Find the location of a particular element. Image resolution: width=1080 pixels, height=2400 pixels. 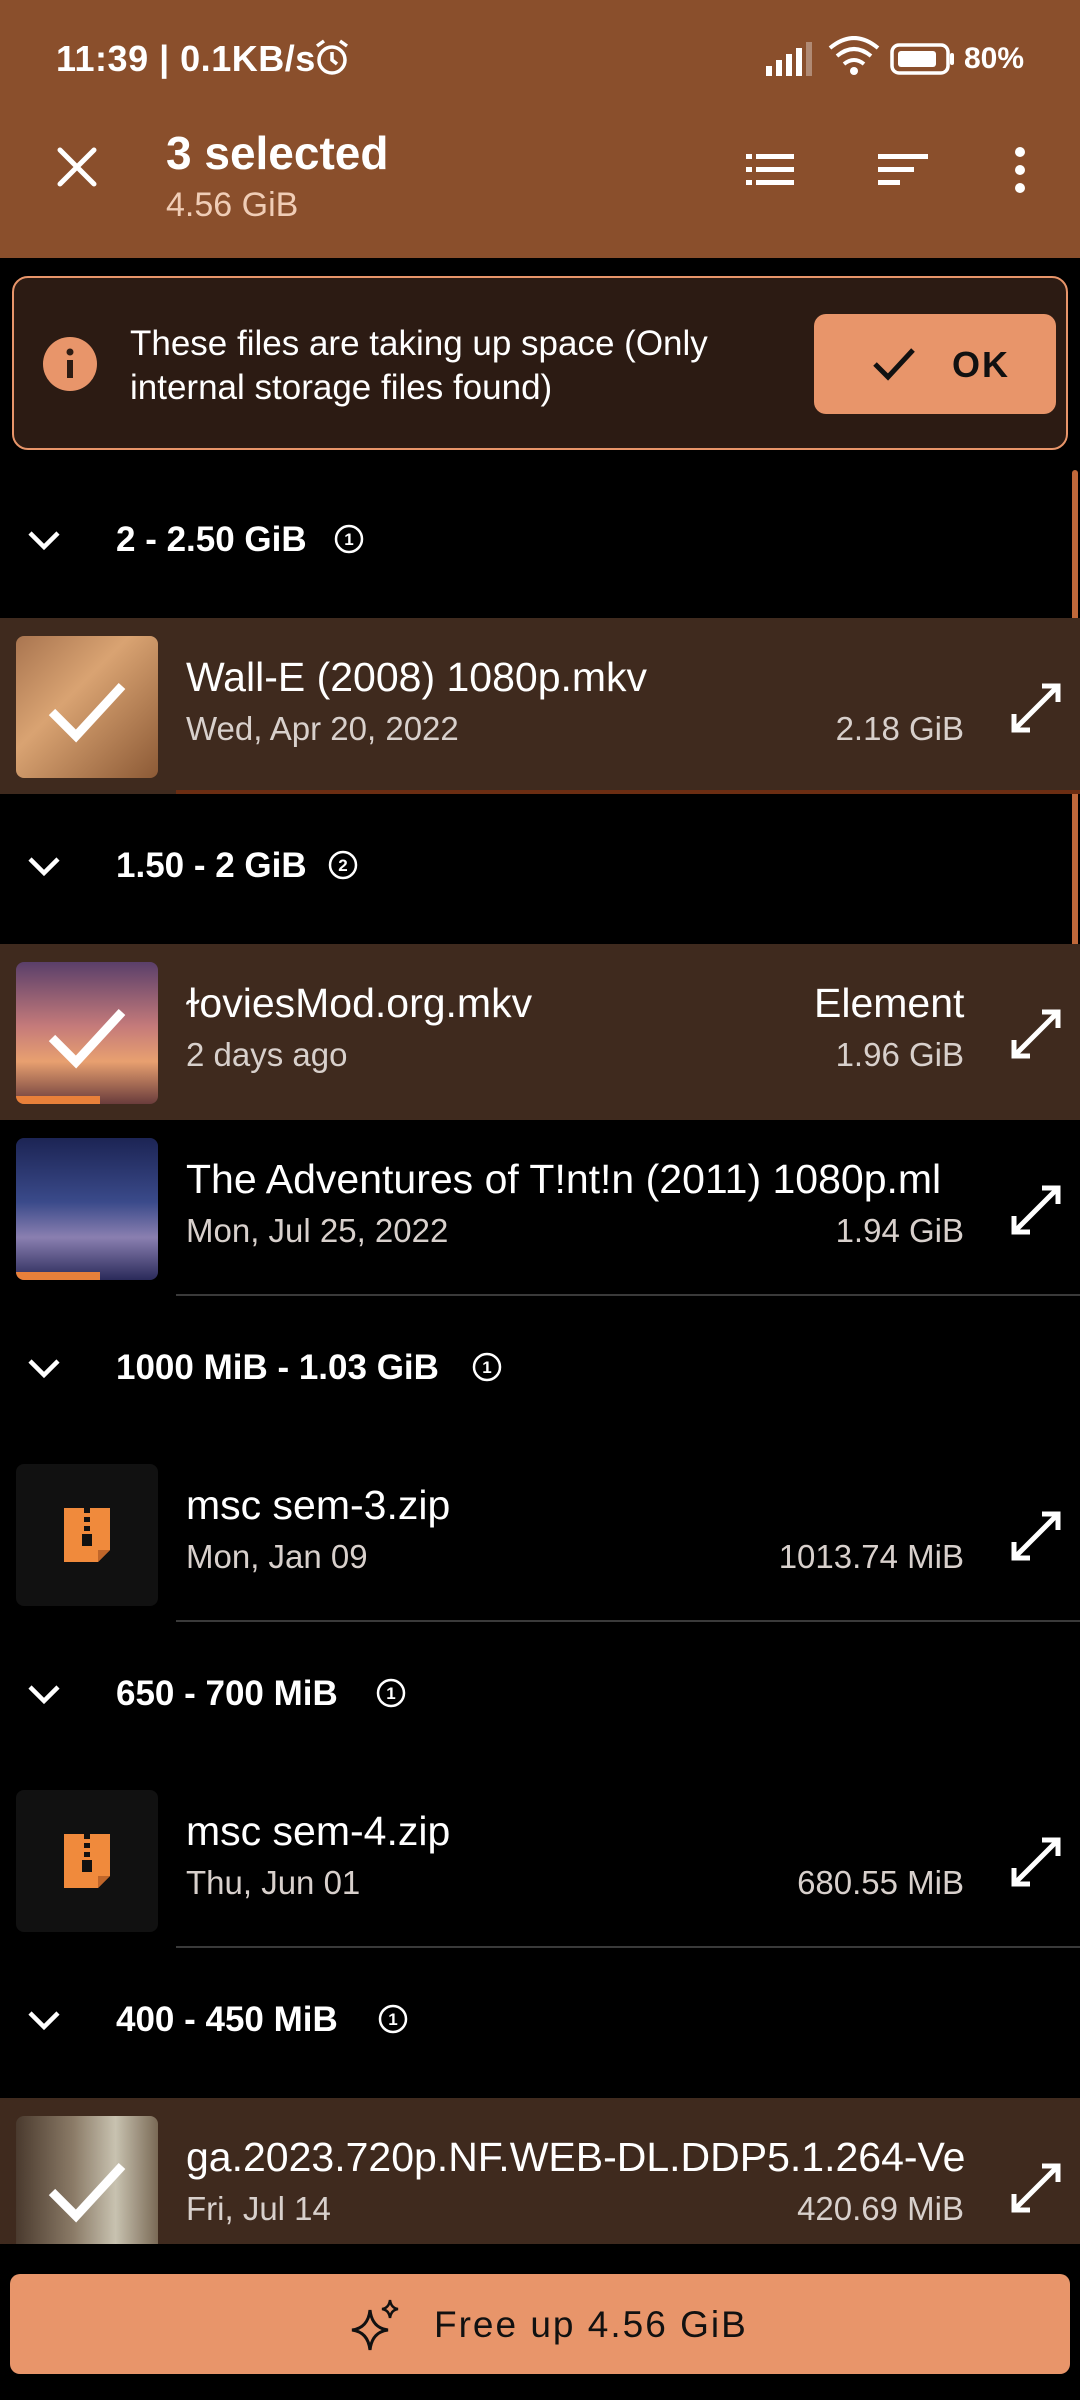

close-icon is located at coordinates (77, 167).